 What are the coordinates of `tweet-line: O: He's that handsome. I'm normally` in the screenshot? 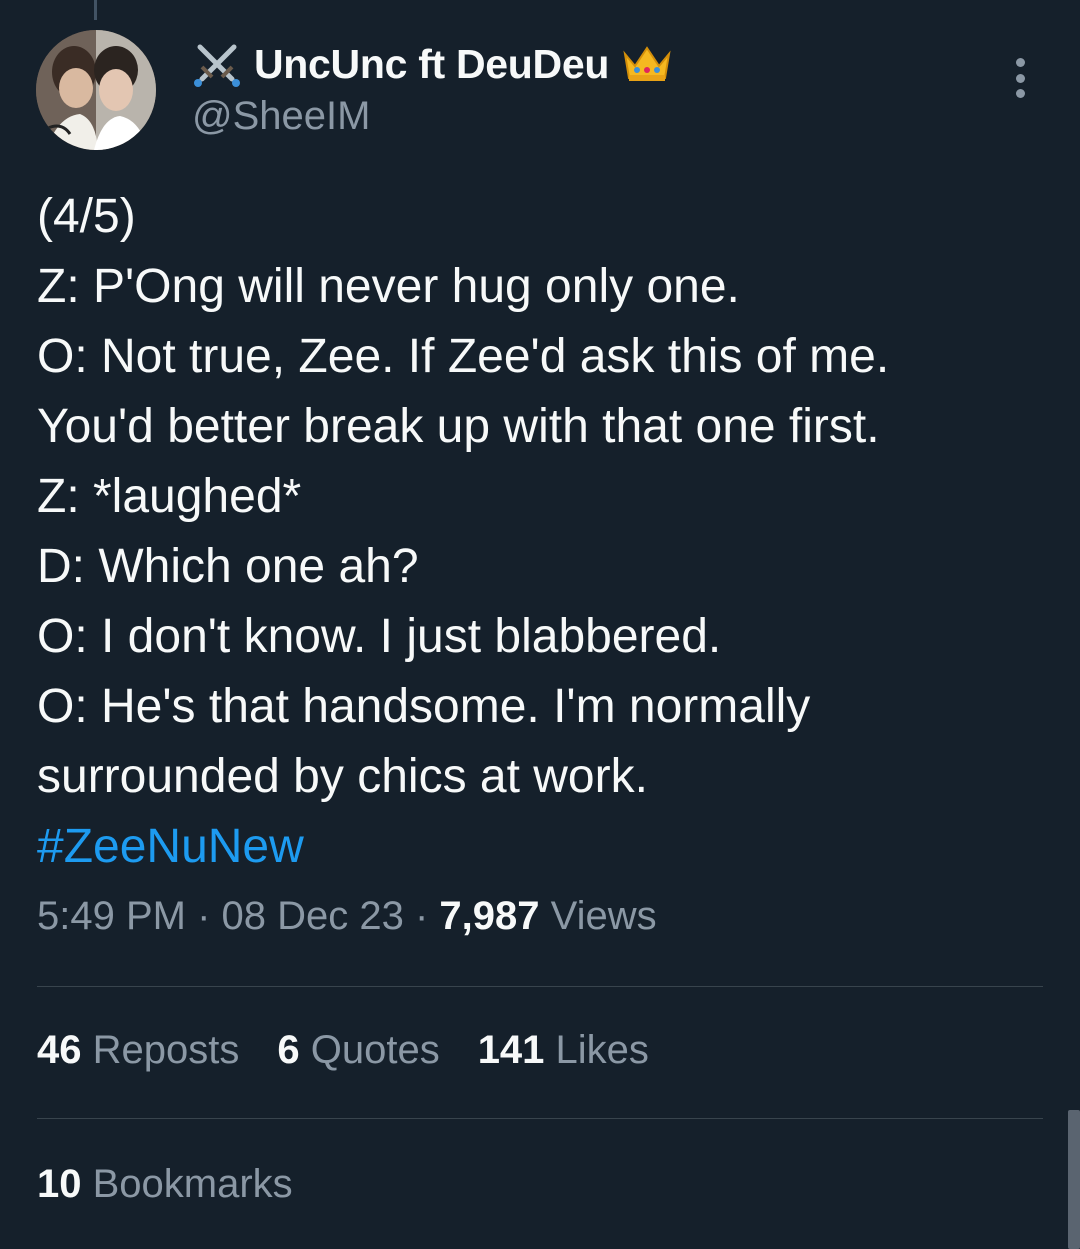 It's located at (424, 706).